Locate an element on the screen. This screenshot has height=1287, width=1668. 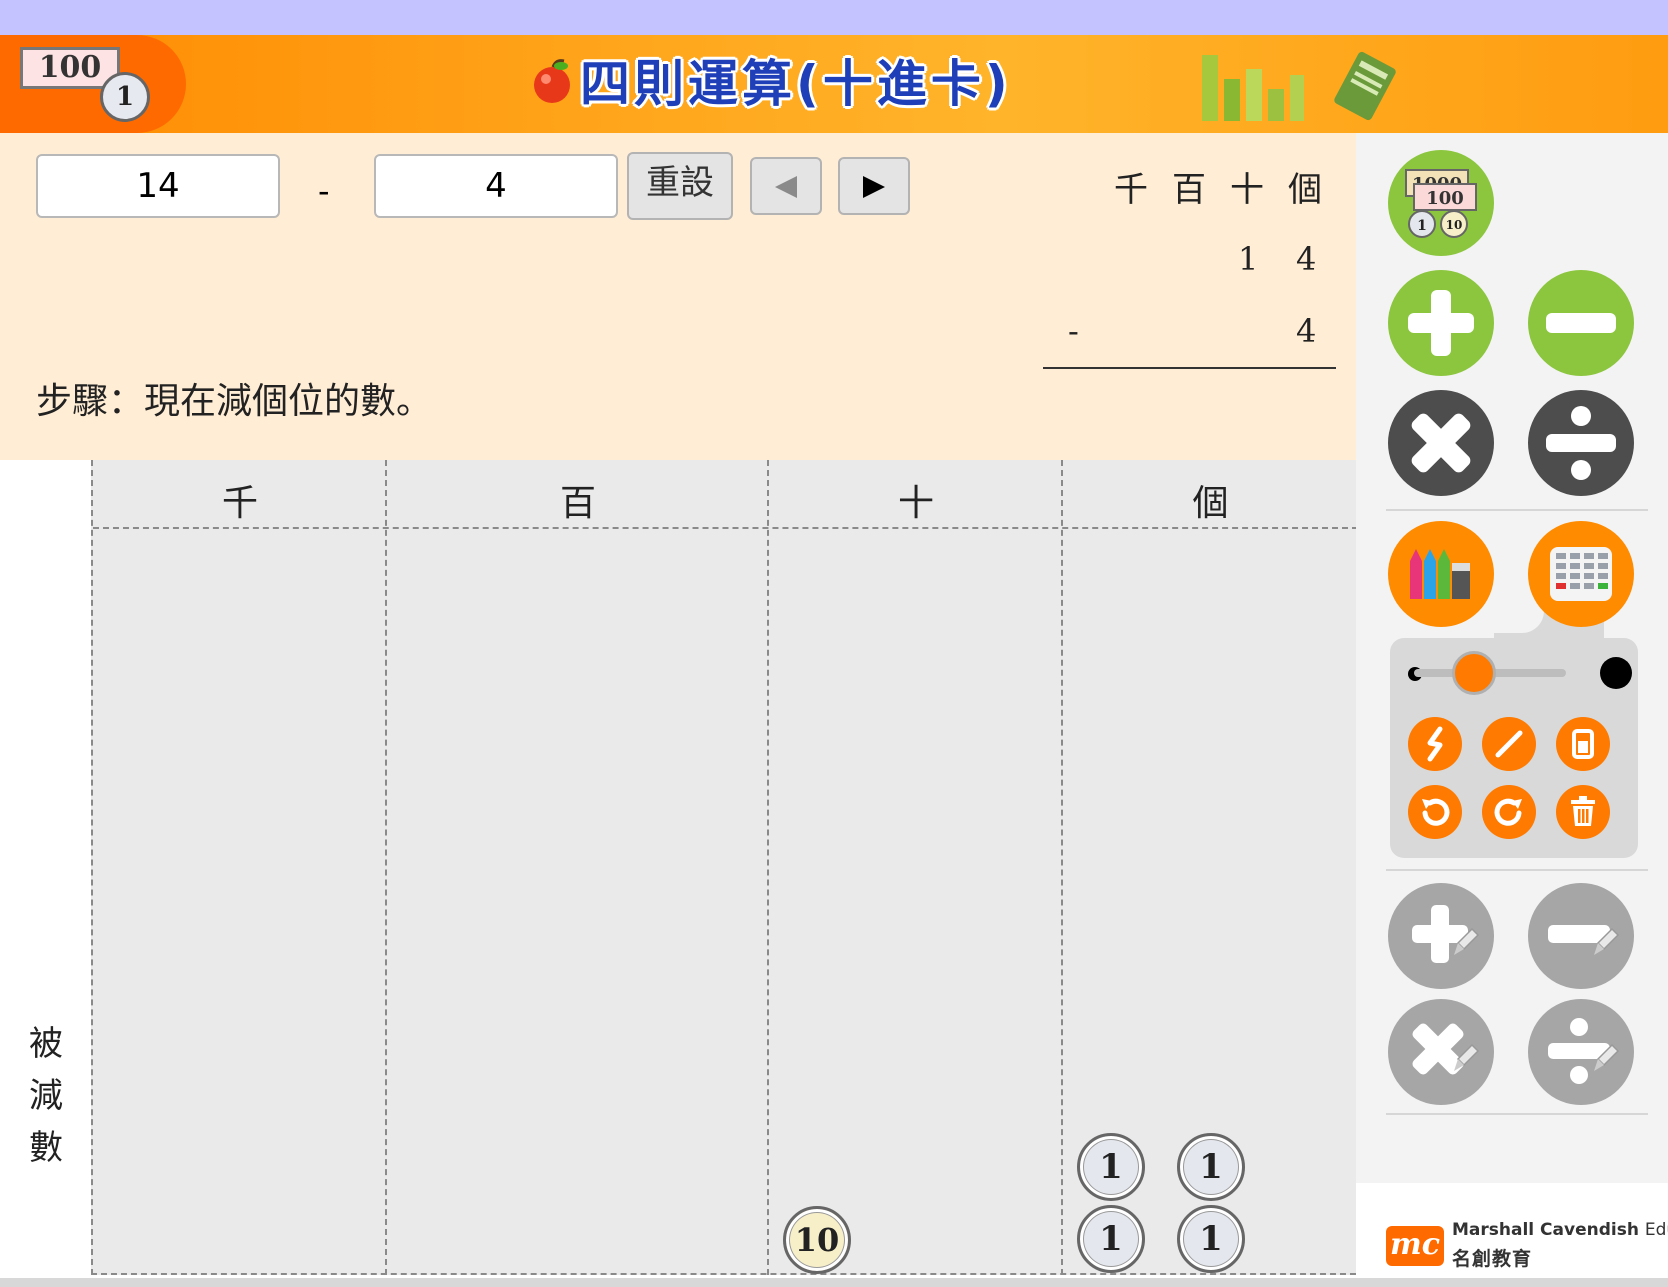
write-subtraction-button is located at coordinates (1581, 936).